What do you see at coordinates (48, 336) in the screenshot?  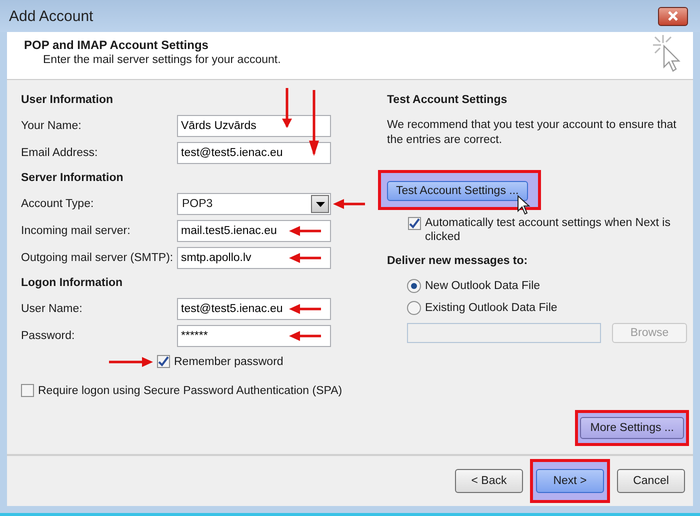 I see `field-label: Password:` at bounding box center [48, 336].